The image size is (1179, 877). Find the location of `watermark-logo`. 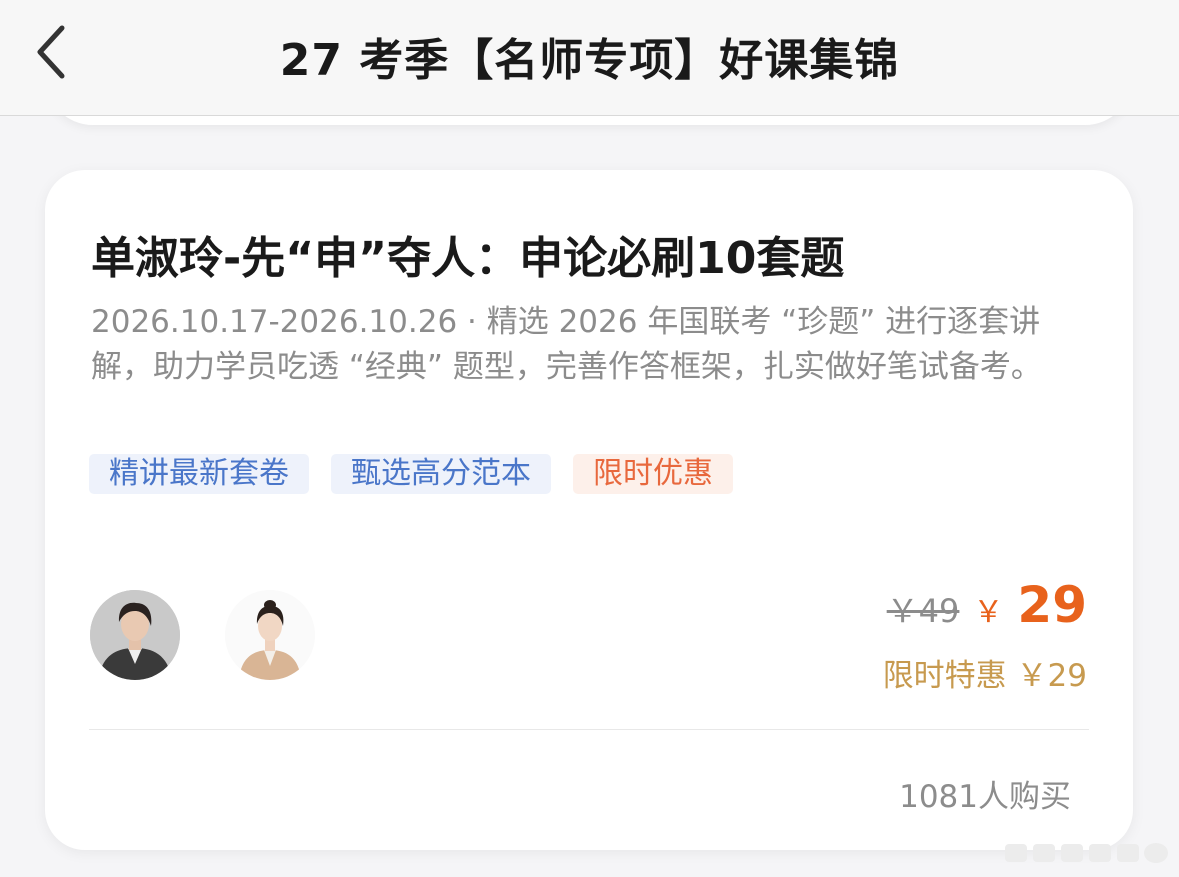

watermark-logo is located at coordinates (1086, 853).